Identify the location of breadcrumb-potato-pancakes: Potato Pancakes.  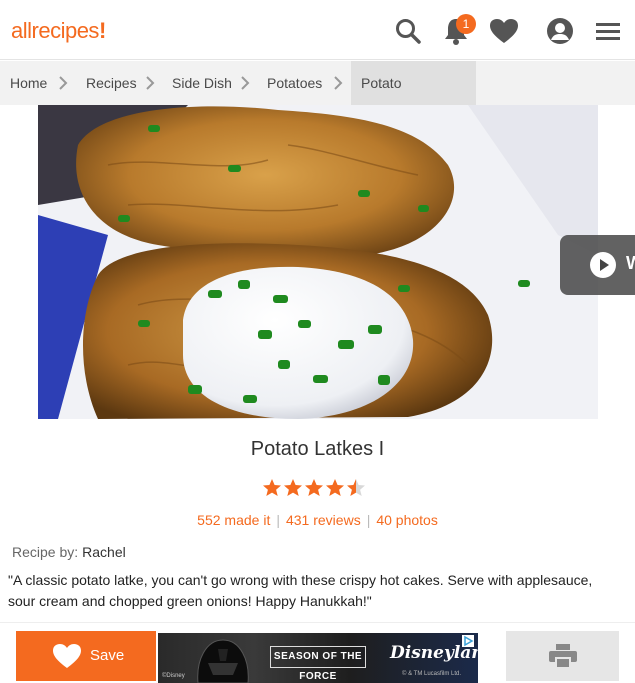
(413, 98).